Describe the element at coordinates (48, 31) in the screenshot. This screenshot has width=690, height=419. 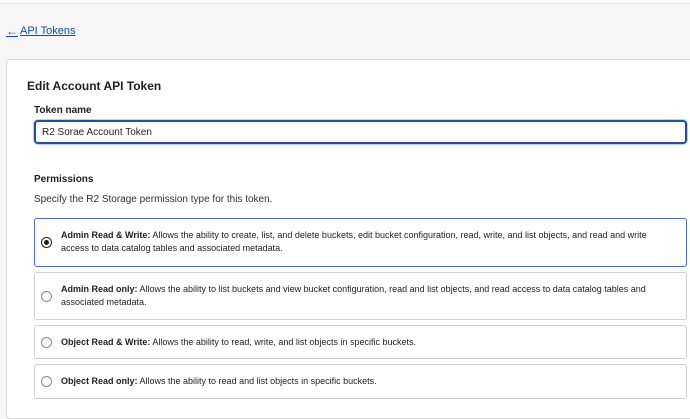
I see `back-link-label: API Tokens` at that location.